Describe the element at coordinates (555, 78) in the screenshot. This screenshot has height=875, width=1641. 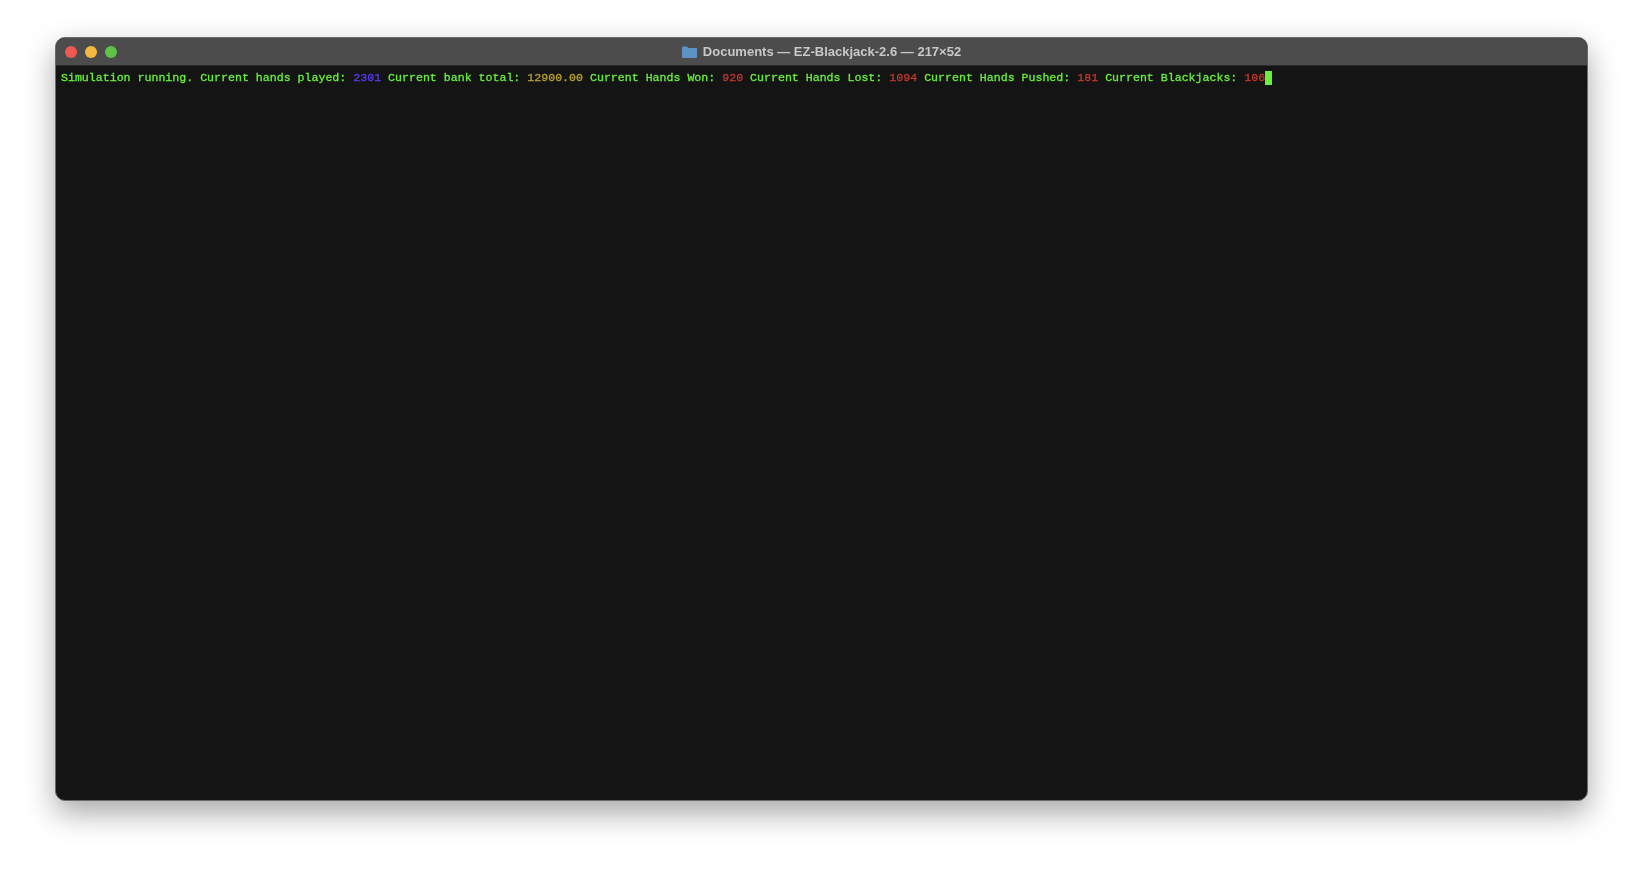
I see `terminal-text: 12900.00` at that location.